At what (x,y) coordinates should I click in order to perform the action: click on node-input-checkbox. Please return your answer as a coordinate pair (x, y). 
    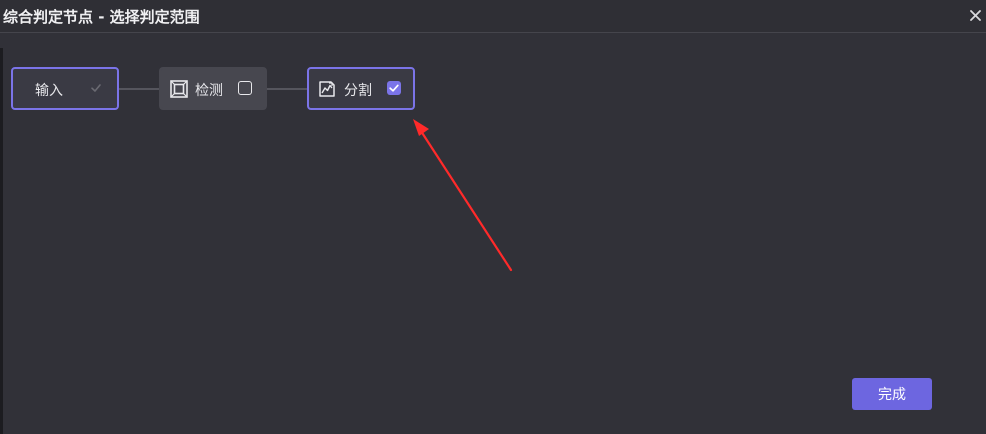
    Looking at the image, I should click on (96, 88).